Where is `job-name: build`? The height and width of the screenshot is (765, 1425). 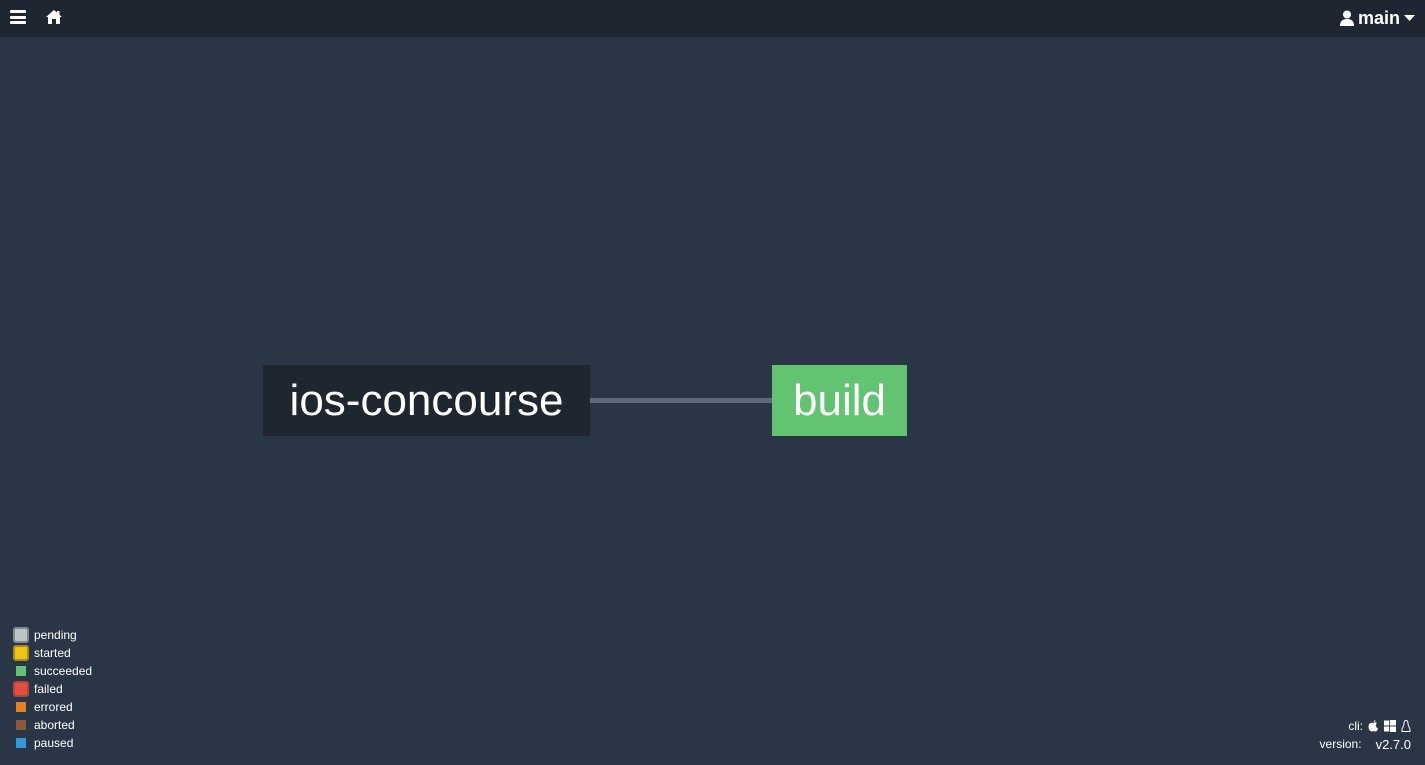 job-name: build is located at coordinates (839, 400).